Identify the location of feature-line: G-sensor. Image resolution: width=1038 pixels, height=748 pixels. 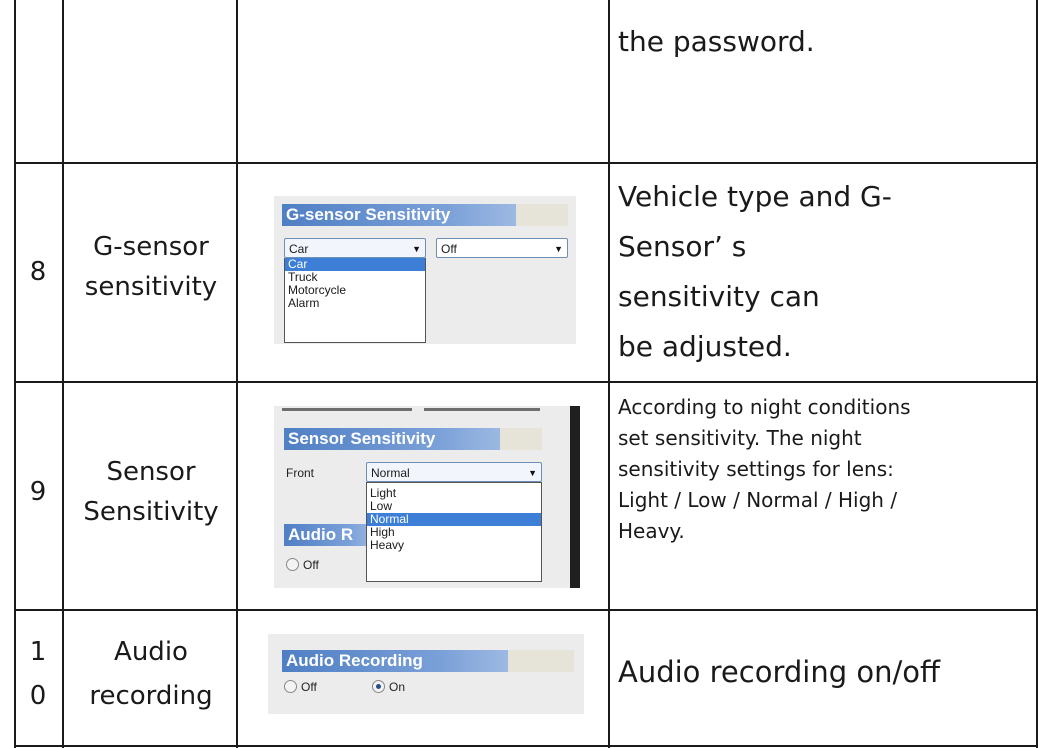
(151, 247).